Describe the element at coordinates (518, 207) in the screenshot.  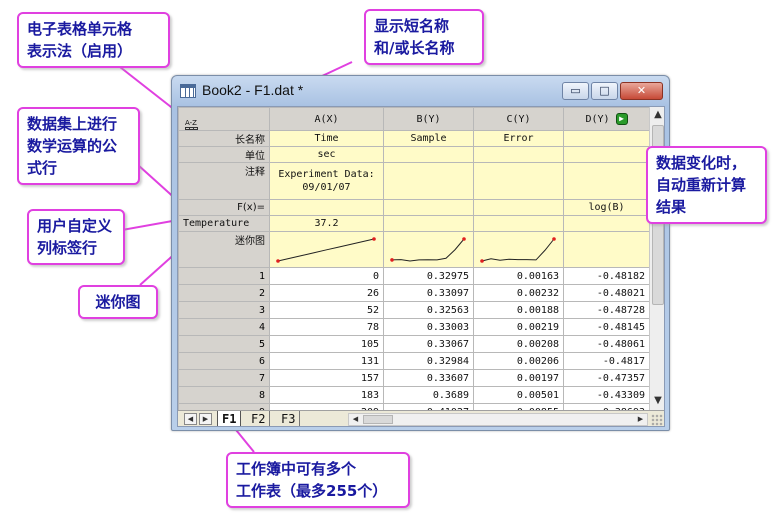
I see `formula-c` at that location.